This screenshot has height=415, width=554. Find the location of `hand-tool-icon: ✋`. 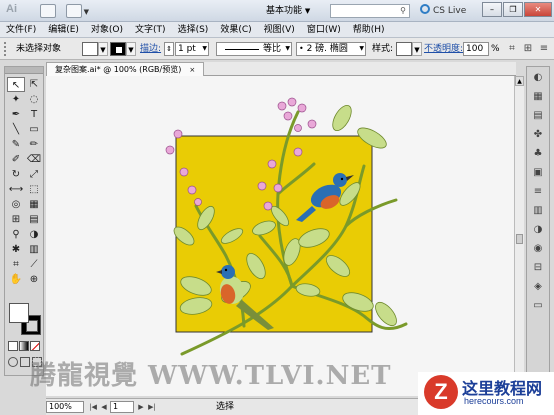

hand-tool-icon: ✋ is located at coordinates (16, 279).